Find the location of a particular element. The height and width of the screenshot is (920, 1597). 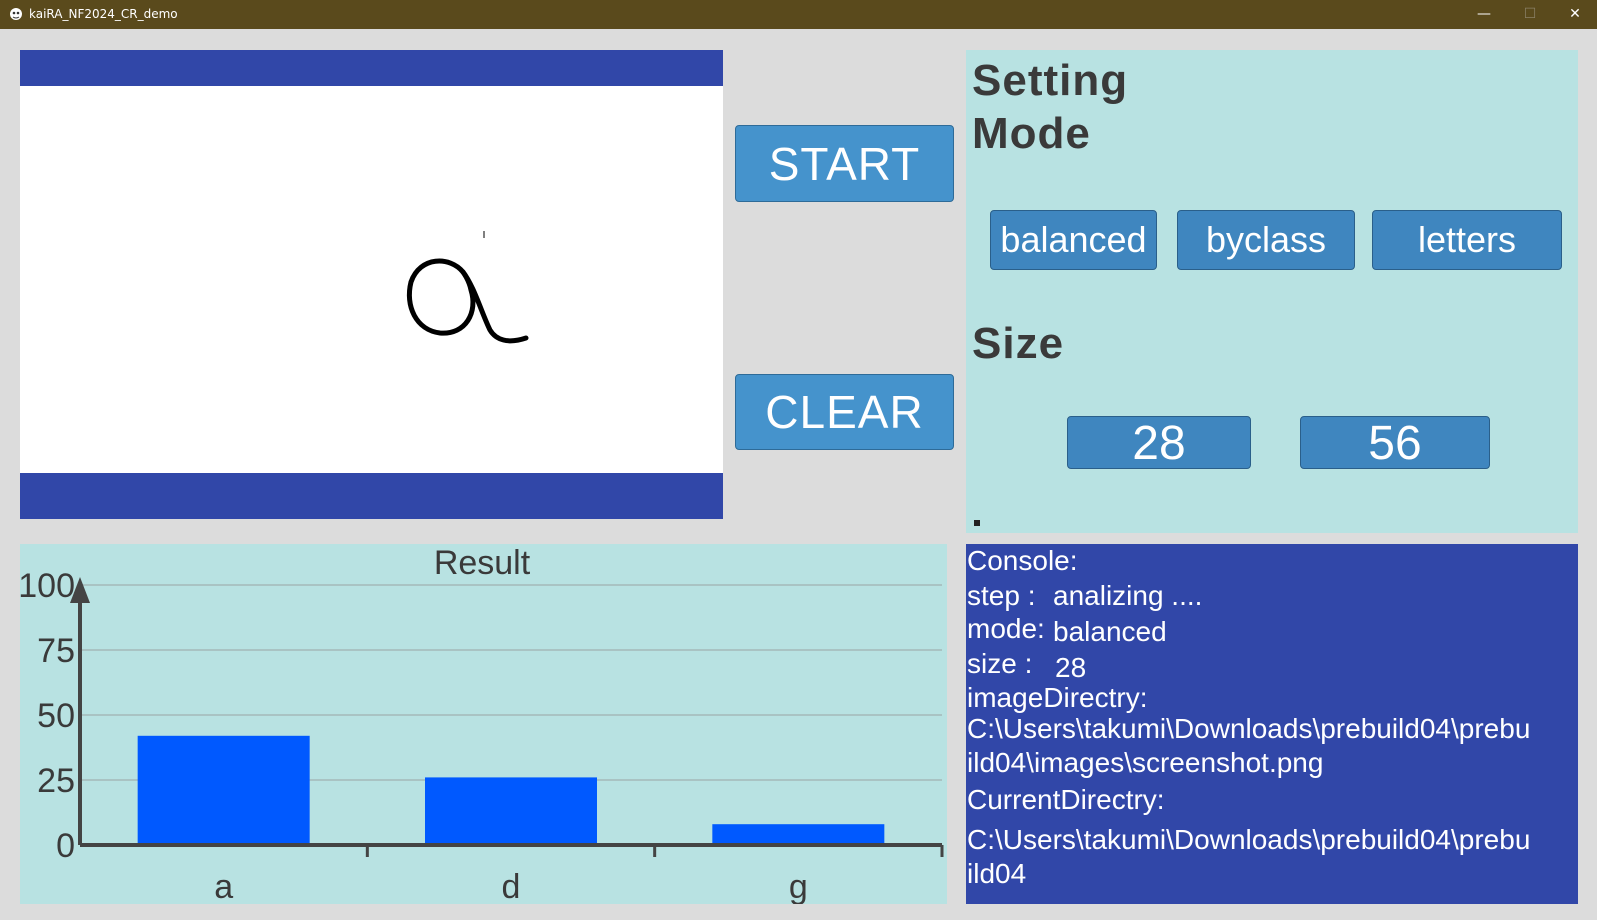

mode-balanced-button: balanced is located at coordinates (1073, 240).